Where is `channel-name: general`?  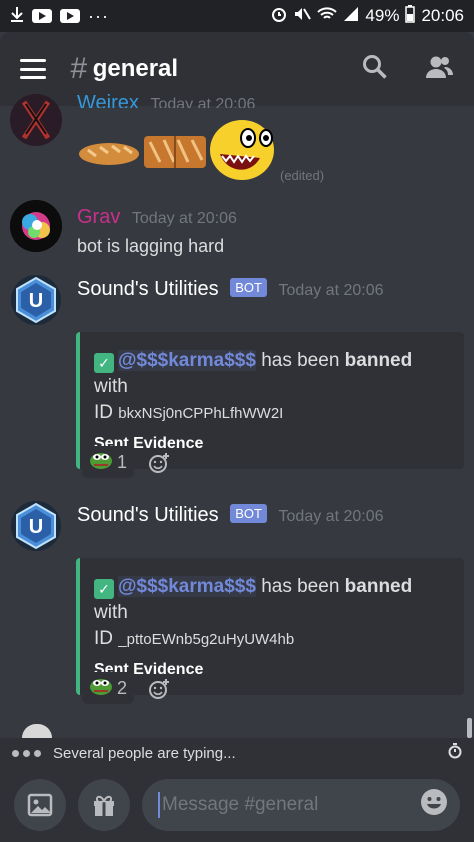
channel-name: general is located at coordinates (135, 68).